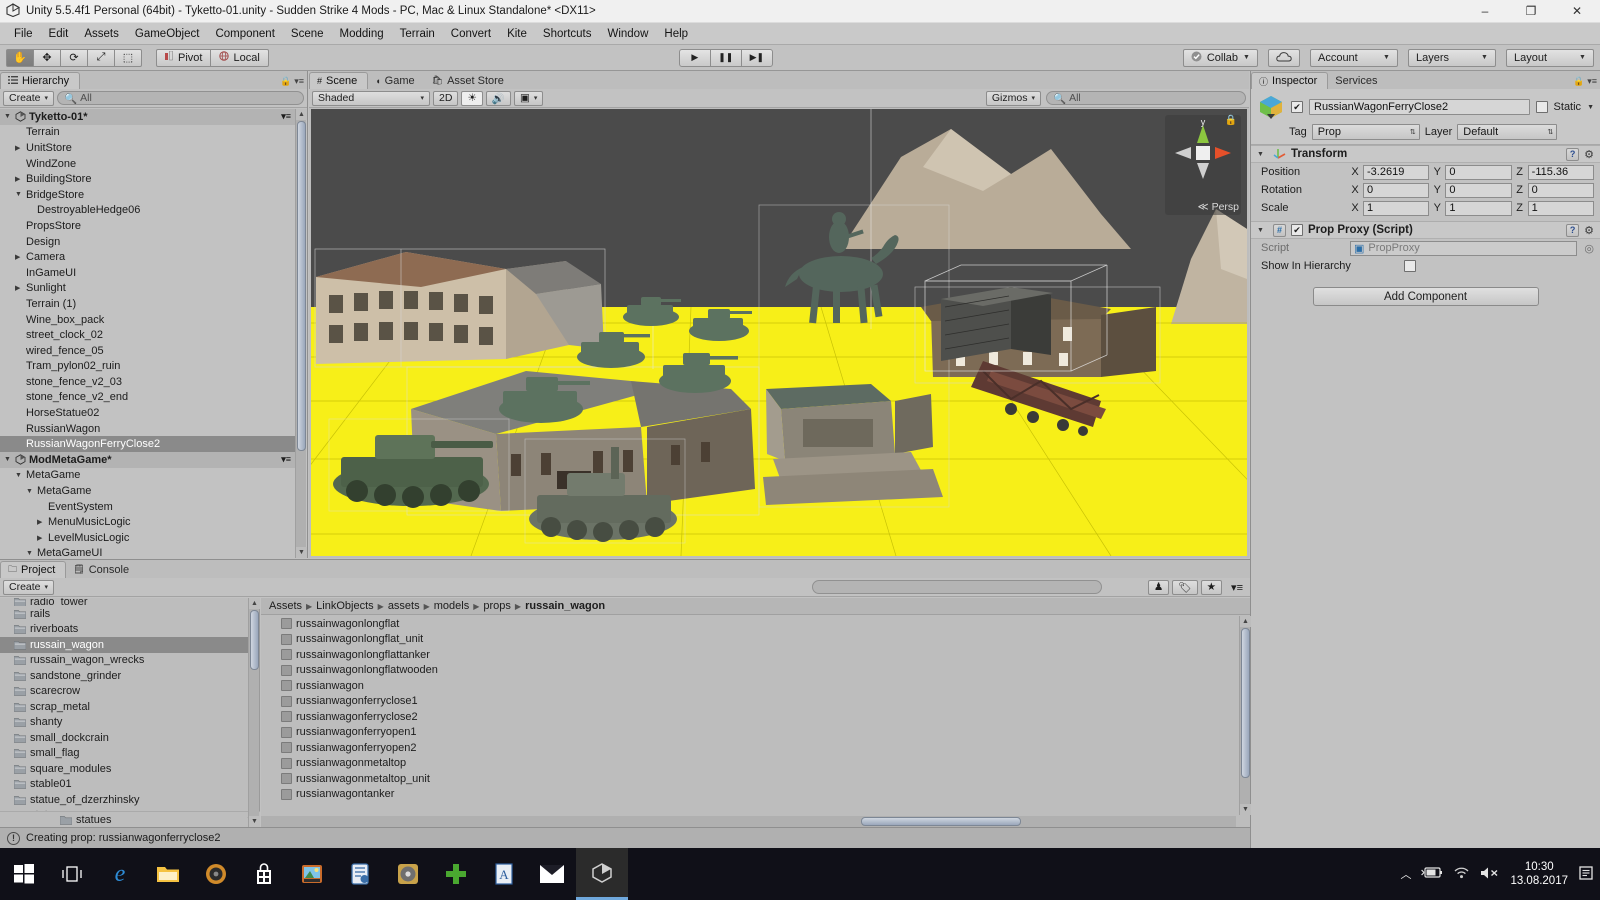 The width and height of the screenshot is (1600, 900). Describe the element at coordinates (456, 874) in the screenshot. I see `game-app-icon` at that location.